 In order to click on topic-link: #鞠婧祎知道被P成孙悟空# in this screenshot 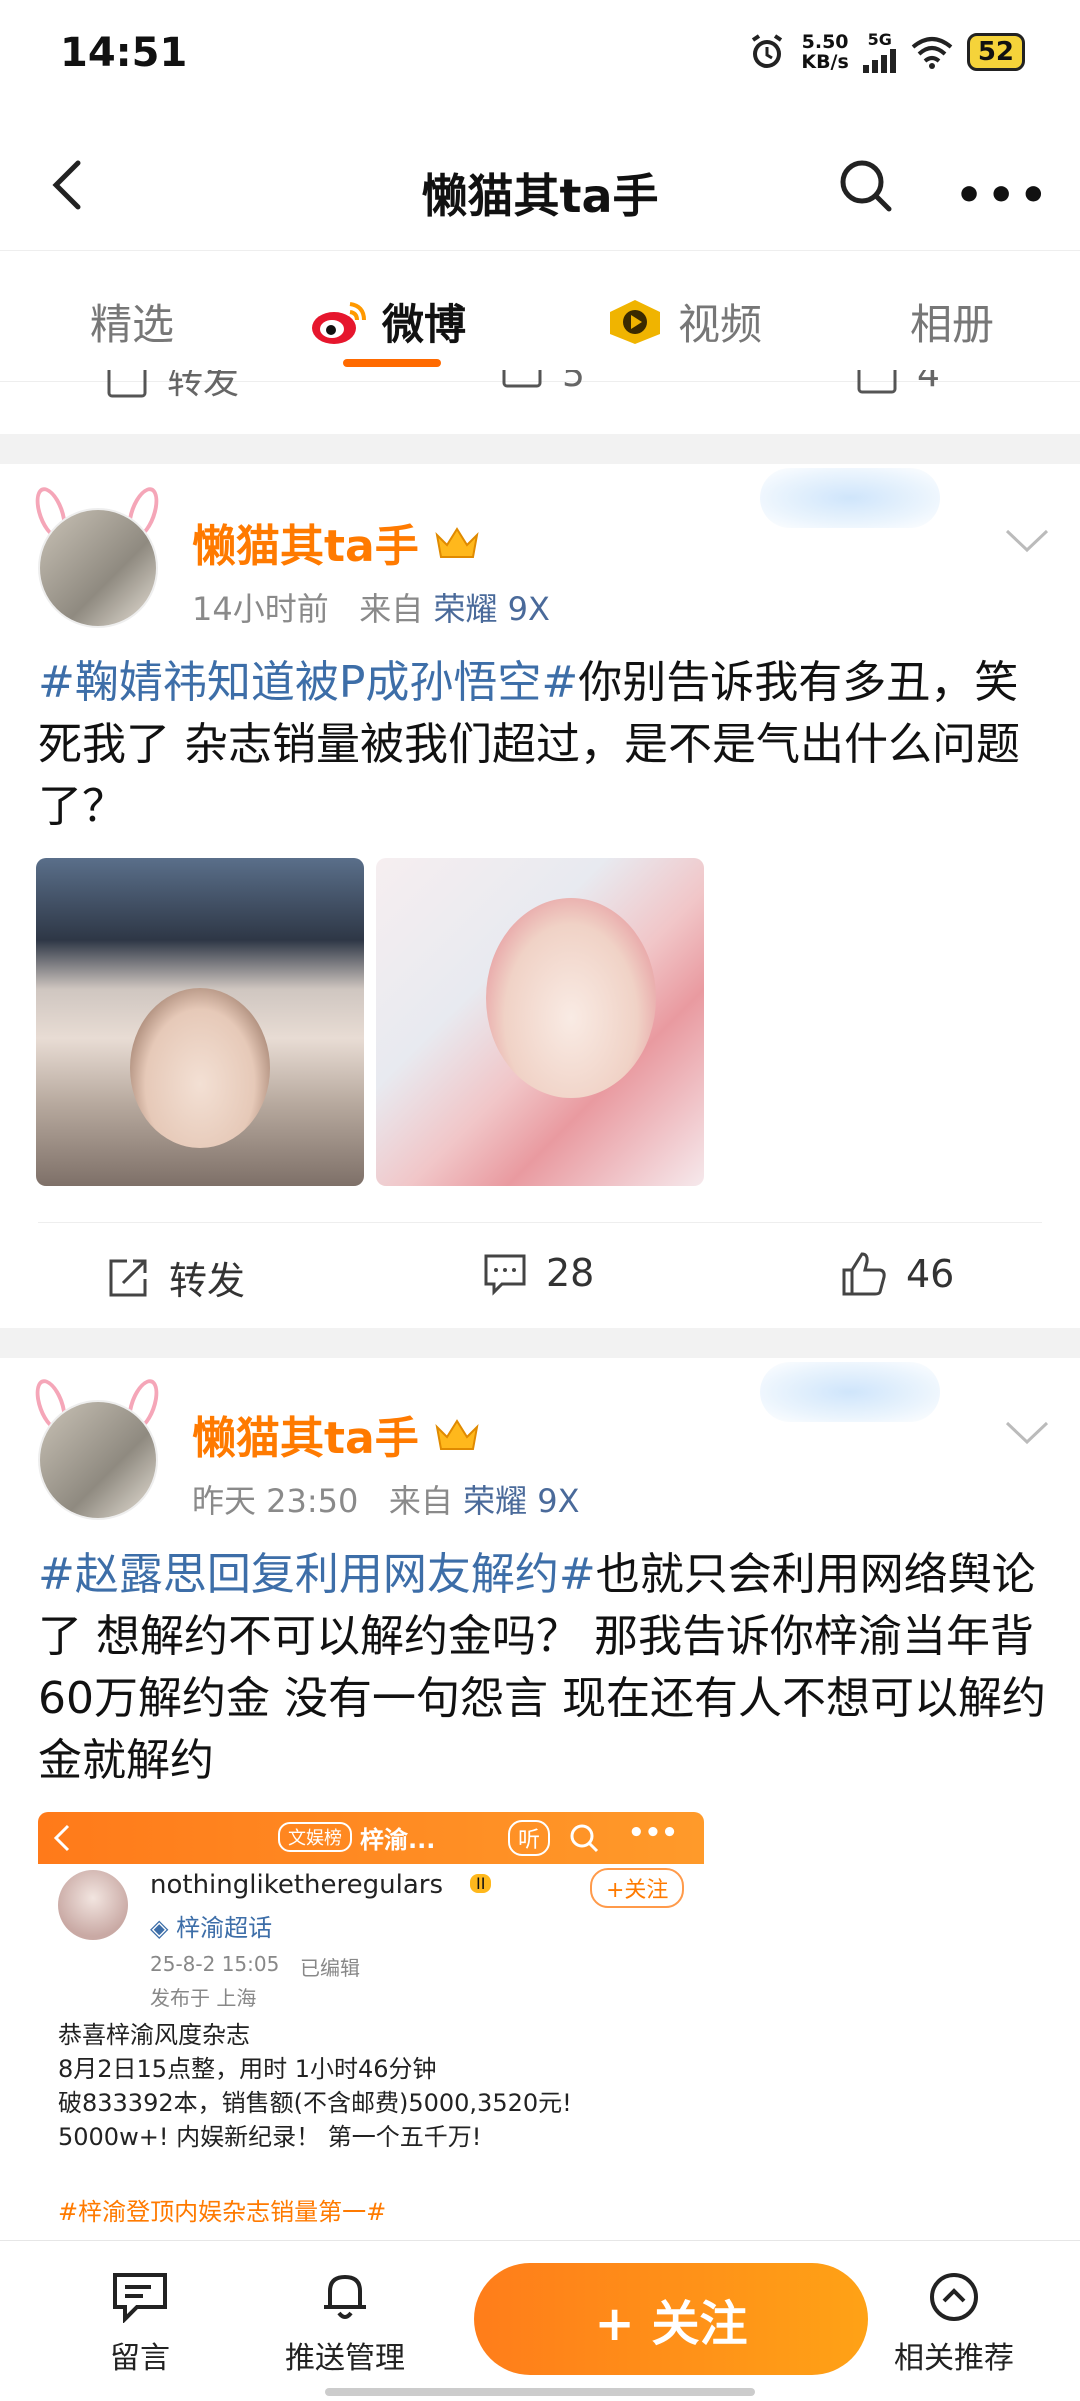, I will do `click(308, 682)`.